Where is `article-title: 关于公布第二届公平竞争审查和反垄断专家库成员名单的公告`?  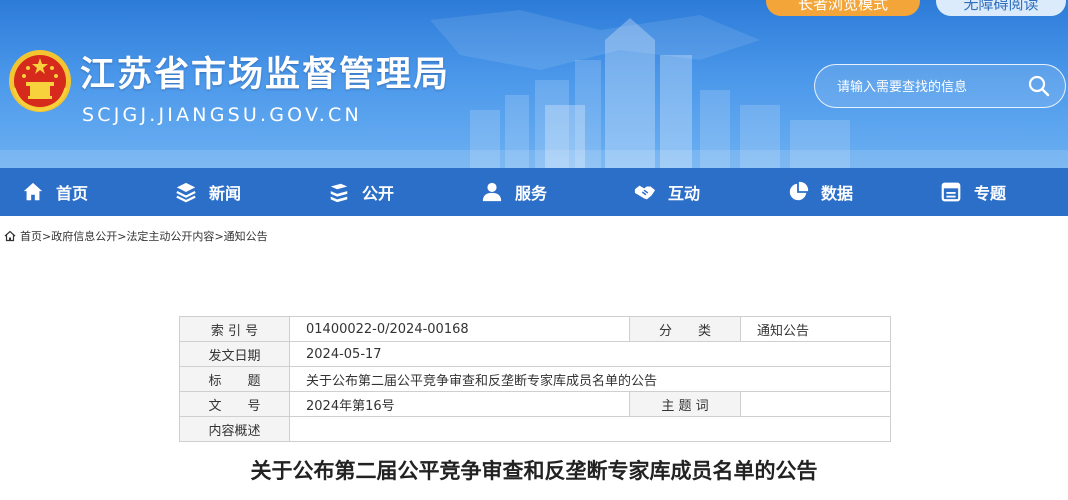 article-title: 关于公布第二届公平竞争审查和反垄断专家库成员名单的公告 is located at coordinates (534, 471).